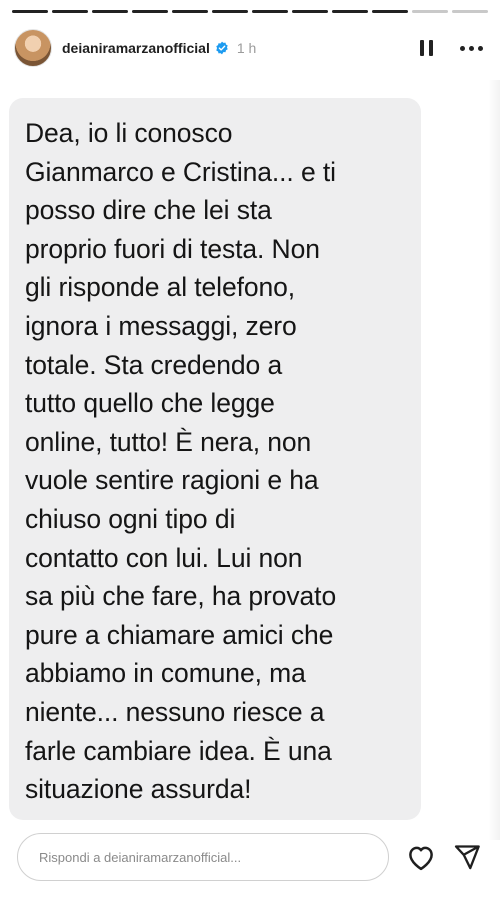 The image size is (500, 898). What do you see at coordinates (426, 48) in the screenshot?
I see `pause-icon` at bounding box center [426, 48].